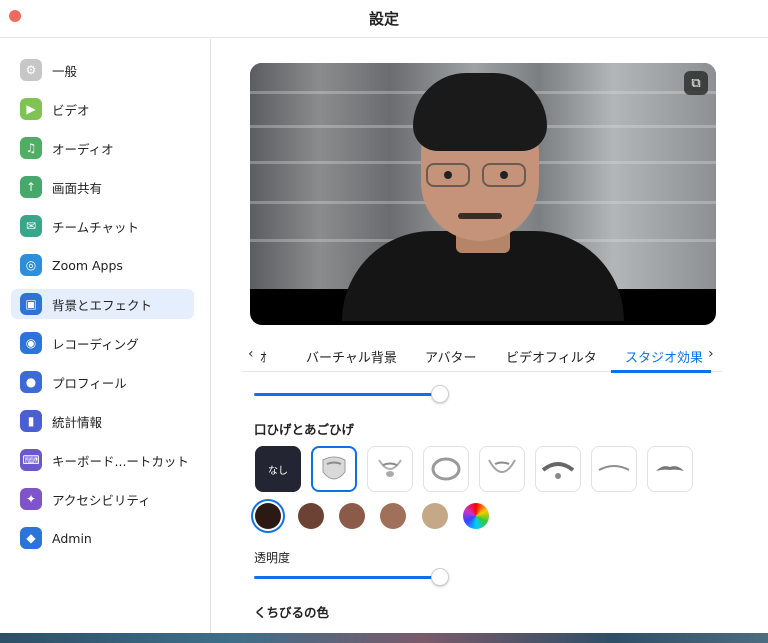 This screenshot has width=768, height=643. What do you see at coordinates (31, 343) in the screenshot?
I see `record-icon: ◉` at bounding box center [31, 343].